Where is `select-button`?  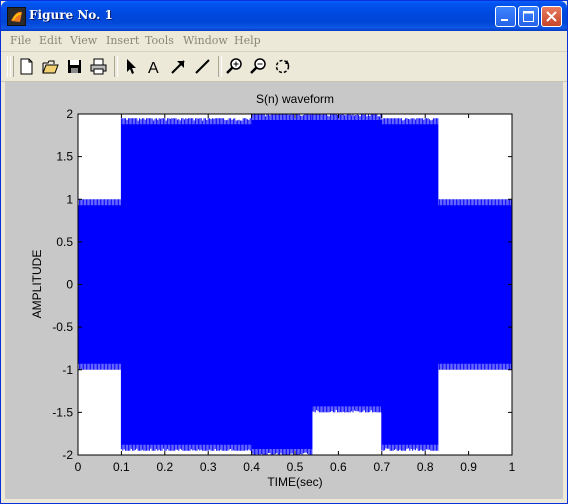 select-button is located at coordinates (130, 66).